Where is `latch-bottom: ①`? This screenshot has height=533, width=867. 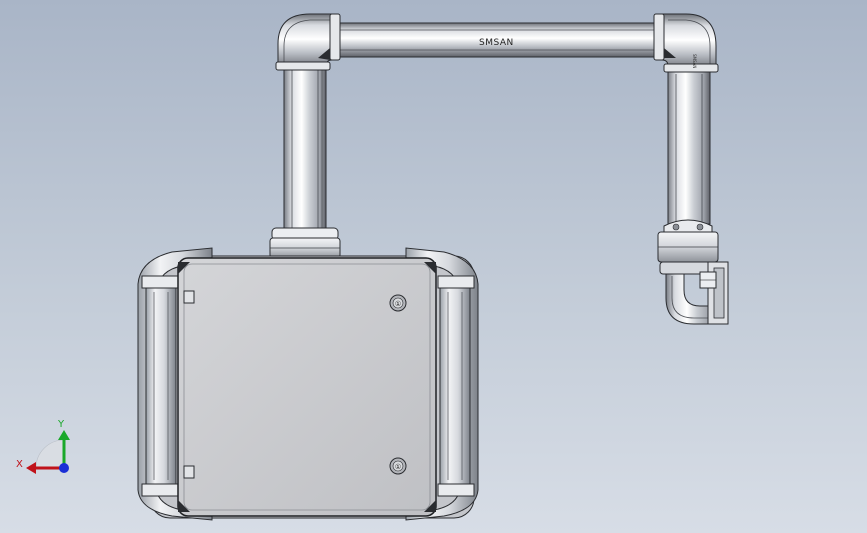
latch-bottom: ① is located at coordinates (398, 466).